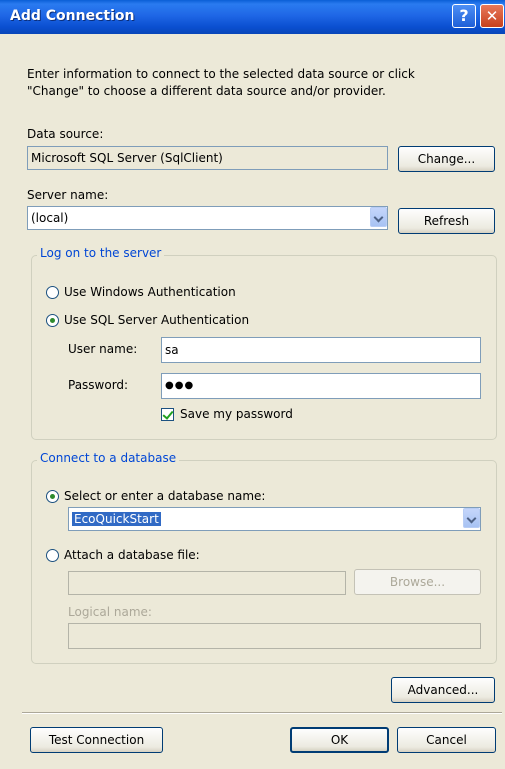 The width and height of the screenshot is (505, 769). I want to click on logical-name-label: Logical name:, so click(110, 612).